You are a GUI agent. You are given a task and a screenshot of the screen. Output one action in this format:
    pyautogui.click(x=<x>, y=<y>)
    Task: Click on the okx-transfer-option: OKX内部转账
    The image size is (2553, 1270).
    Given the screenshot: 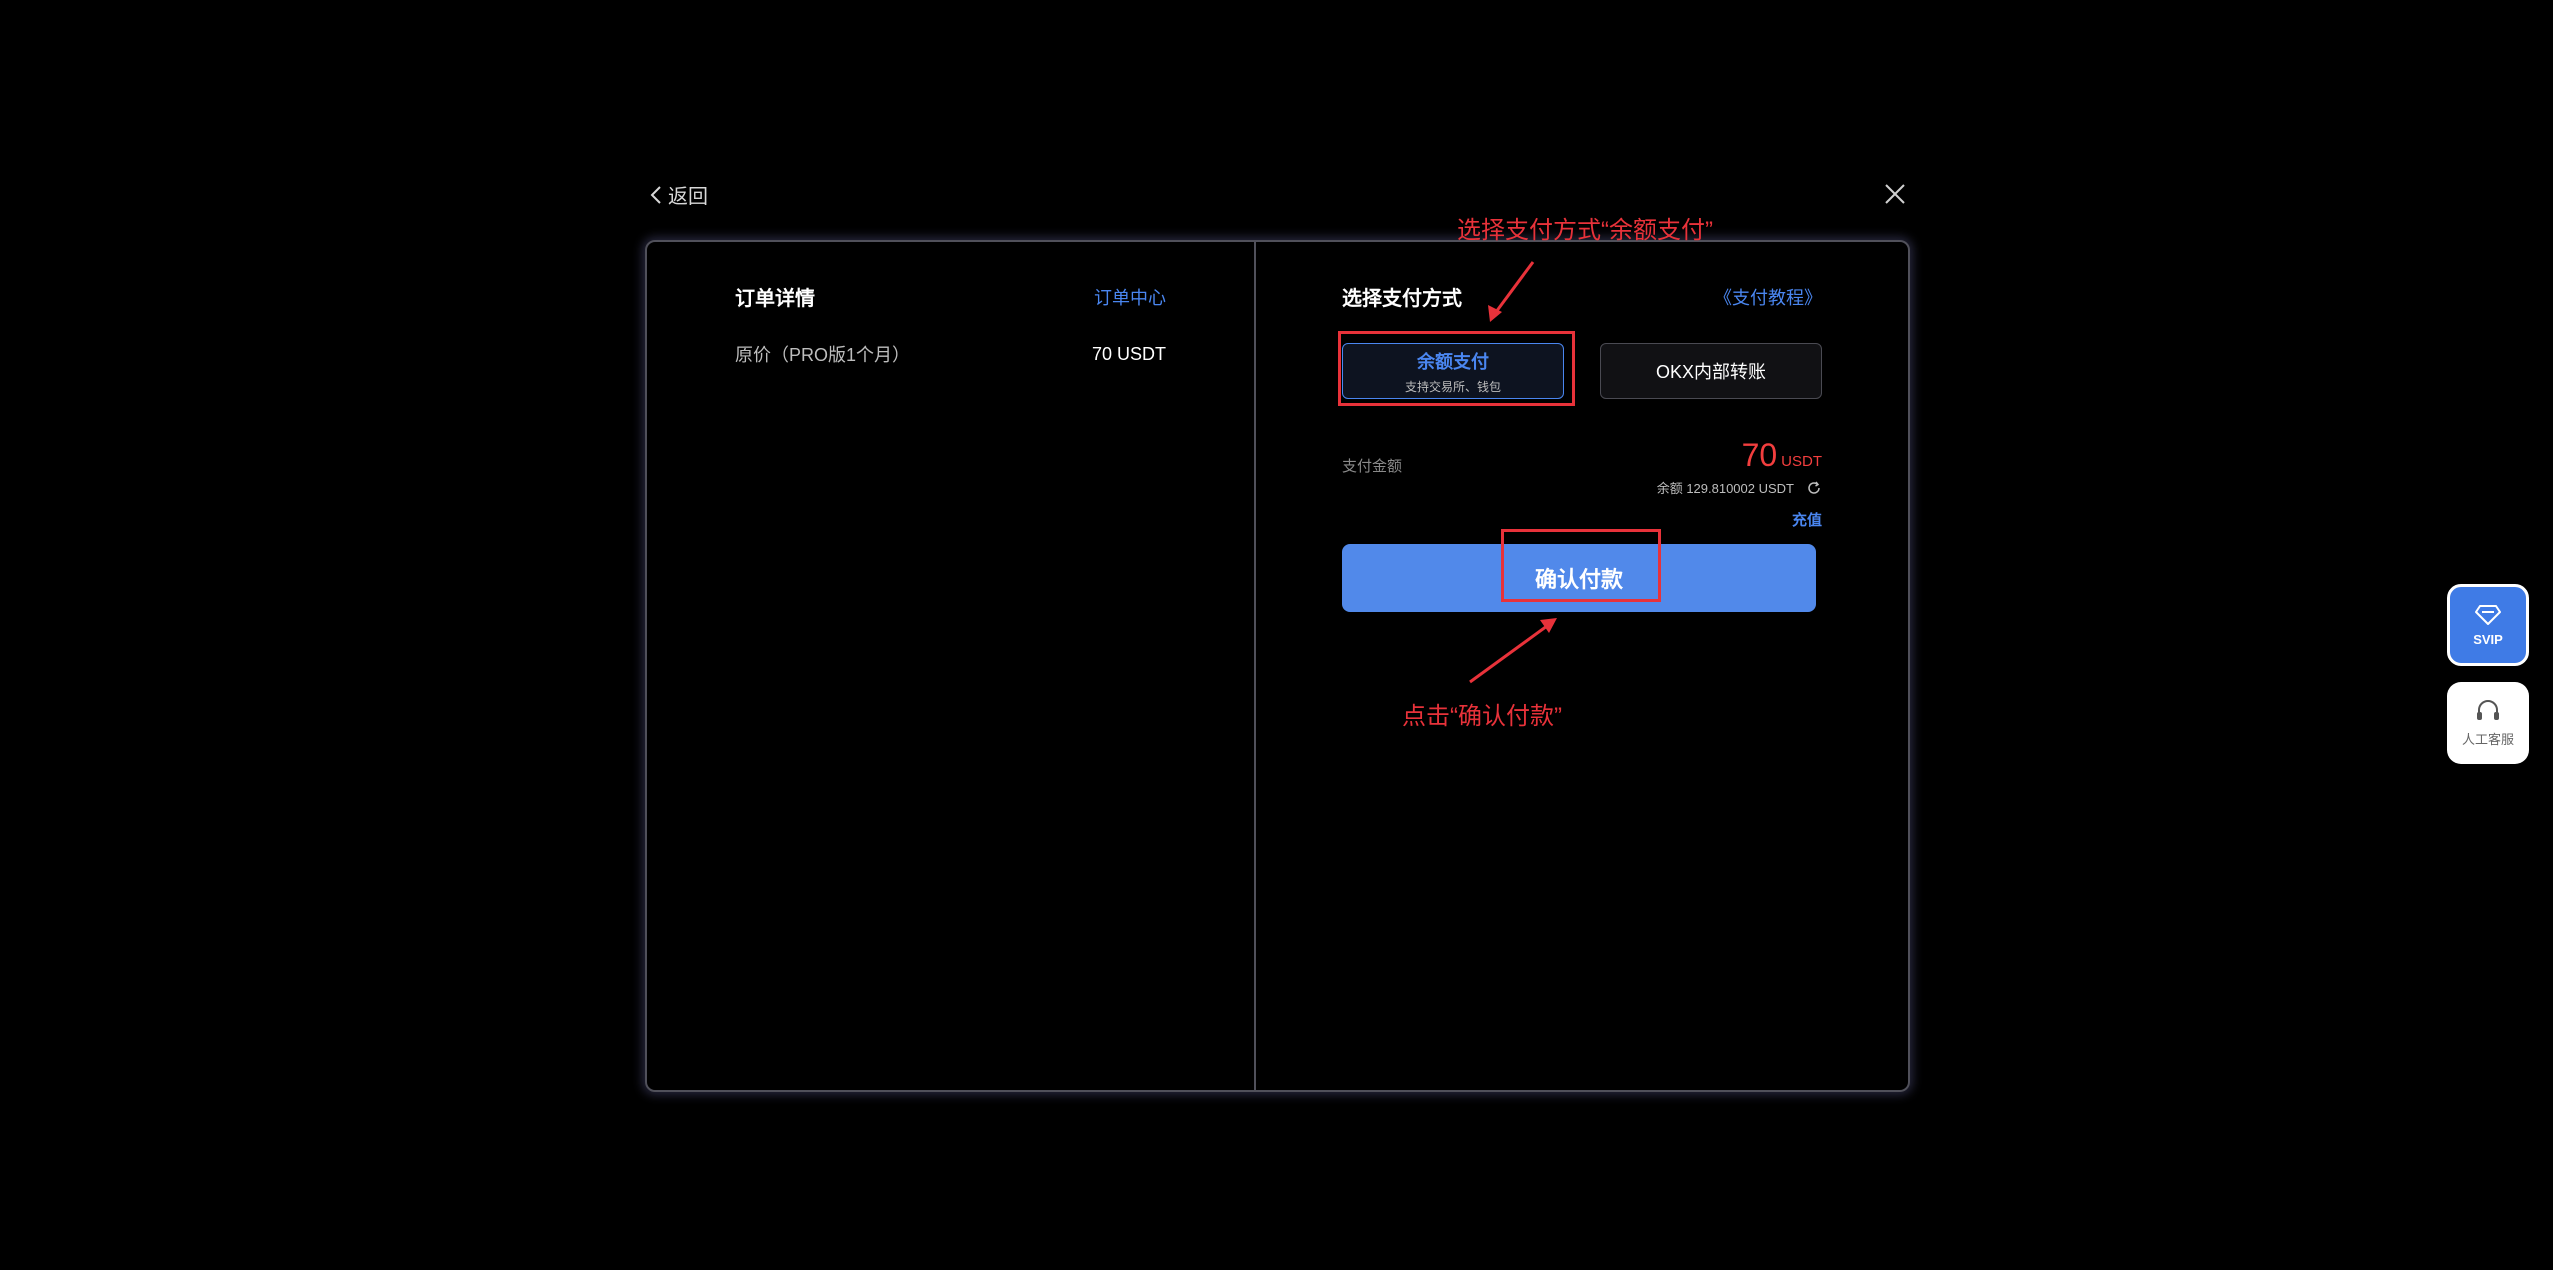 What is the action you would take?
    pyautogui.click(x=1711, y=371)
    